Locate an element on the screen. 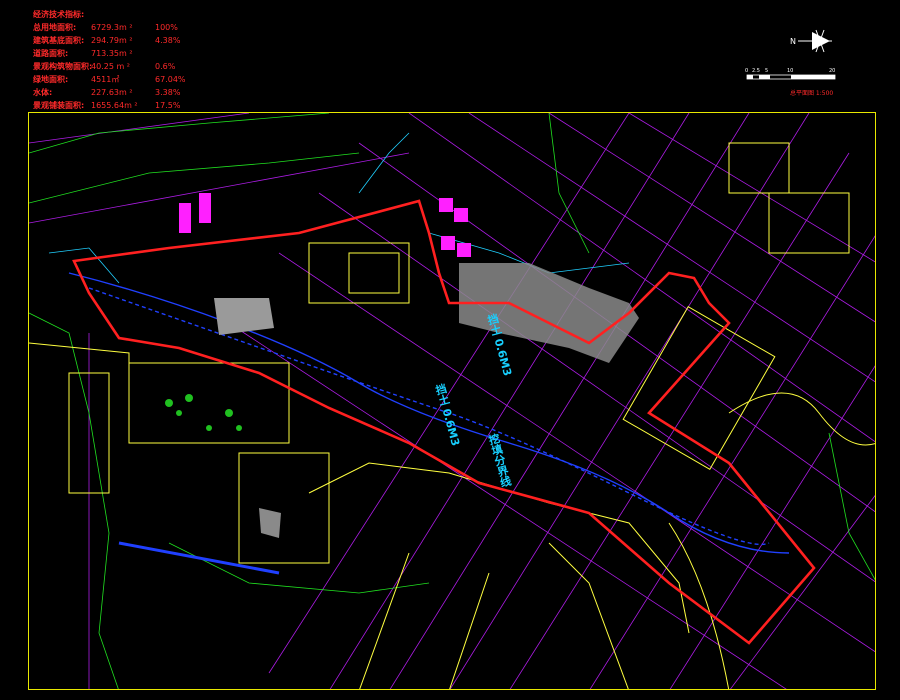 This screenshot has height=700, width=900. legend-percent: 0.6% is located at coordinates (165, 66).